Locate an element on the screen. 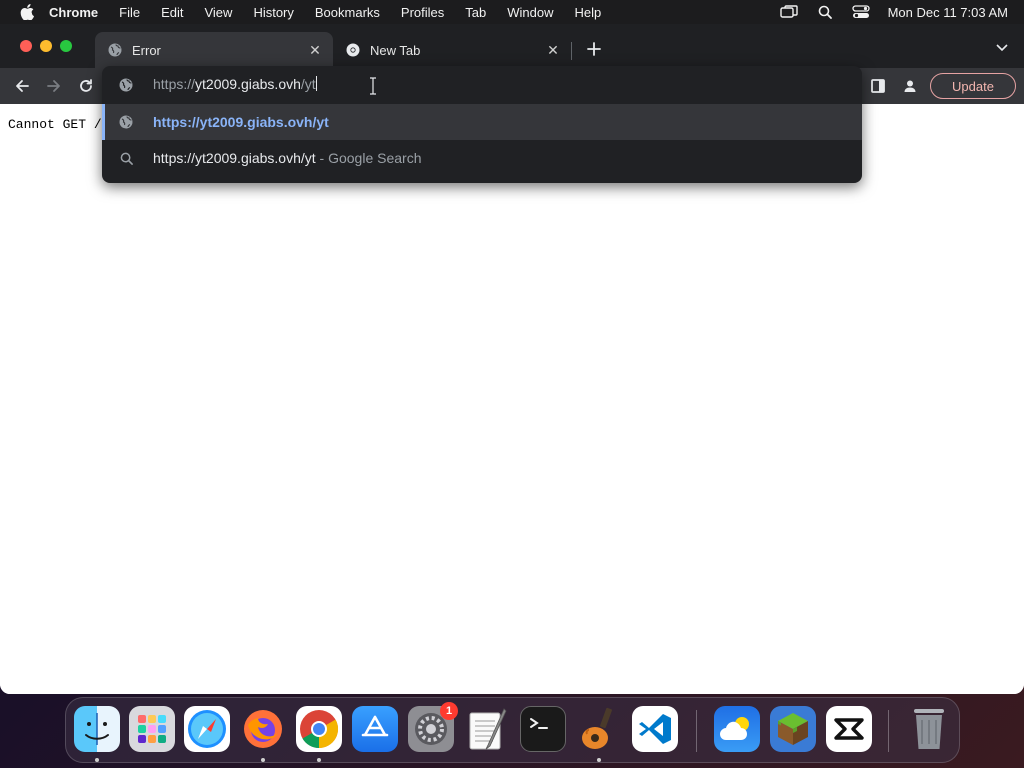  update-button: Update is located at coordinates (973, 86).